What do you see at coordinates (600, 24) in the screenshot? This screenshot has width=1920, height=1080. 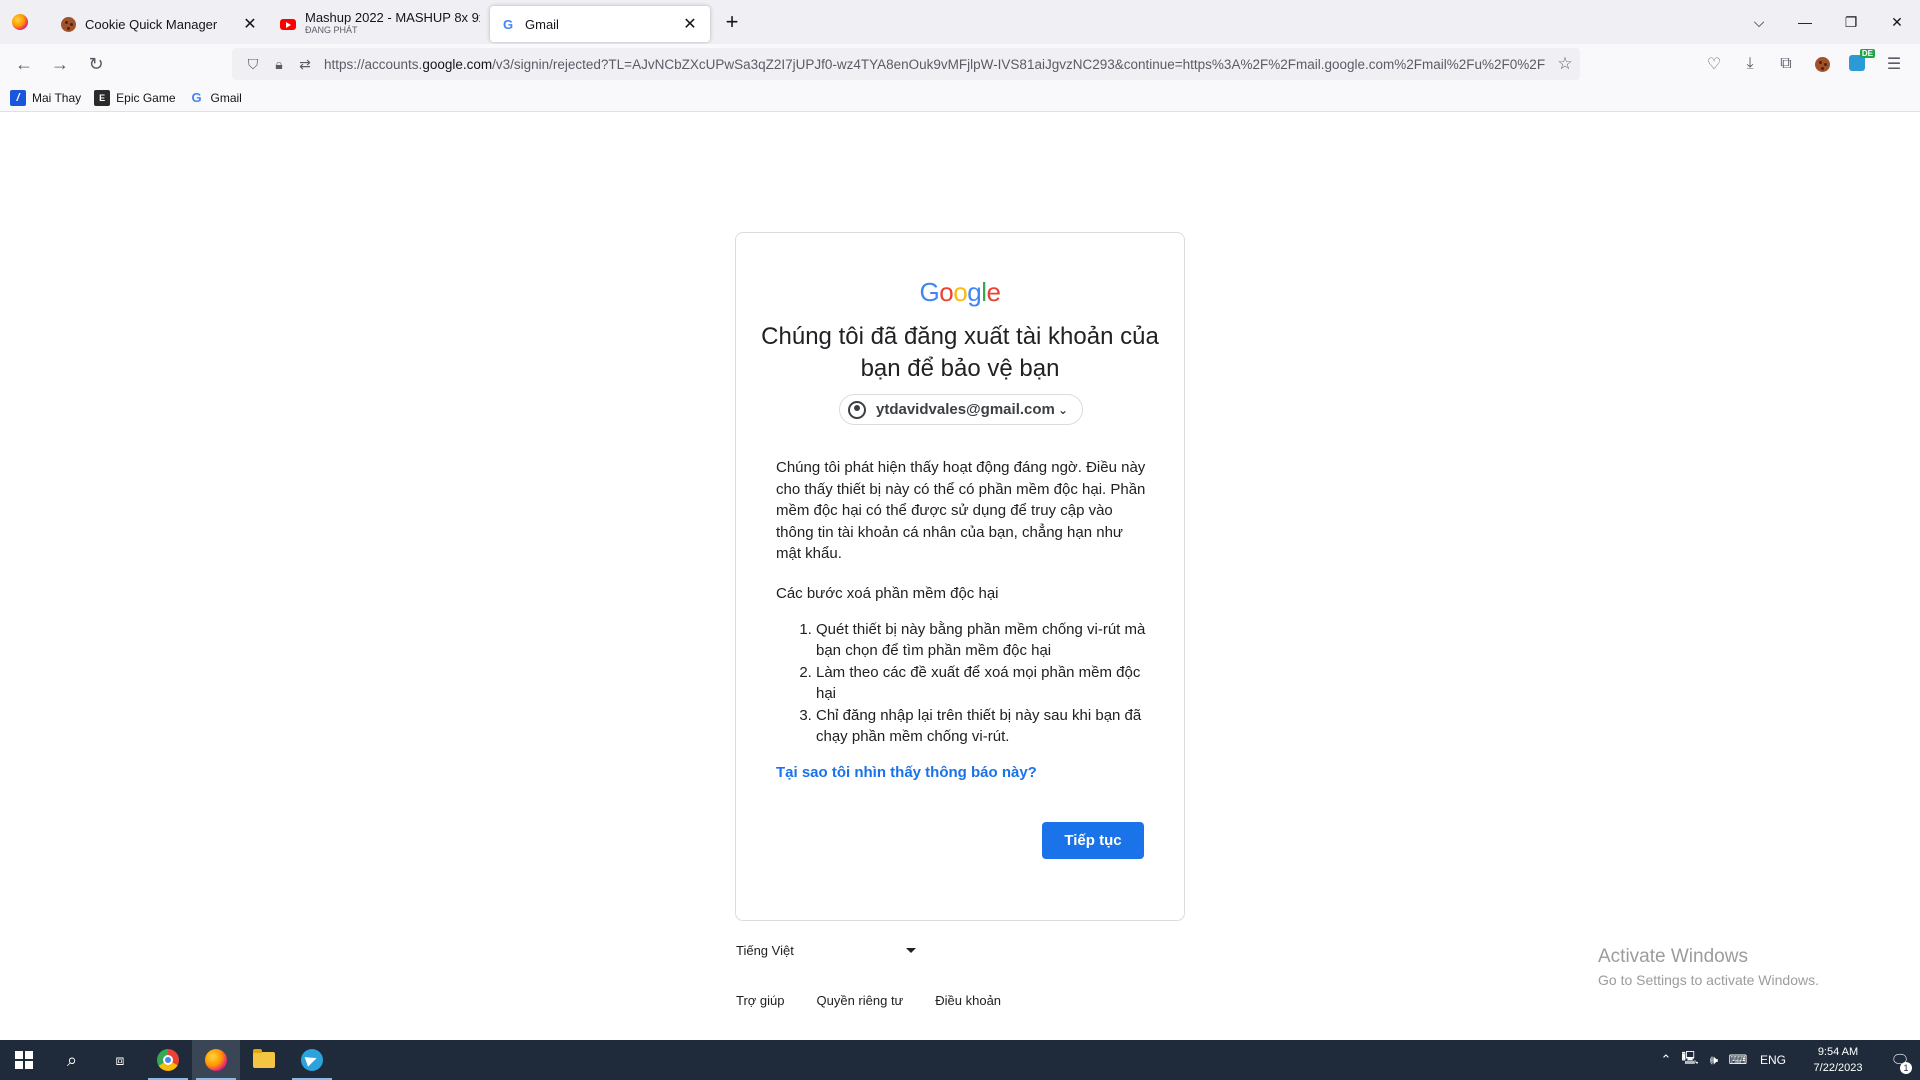 I see `tab-gmail: G Gmail ✕` at bounding box center [600, 24].